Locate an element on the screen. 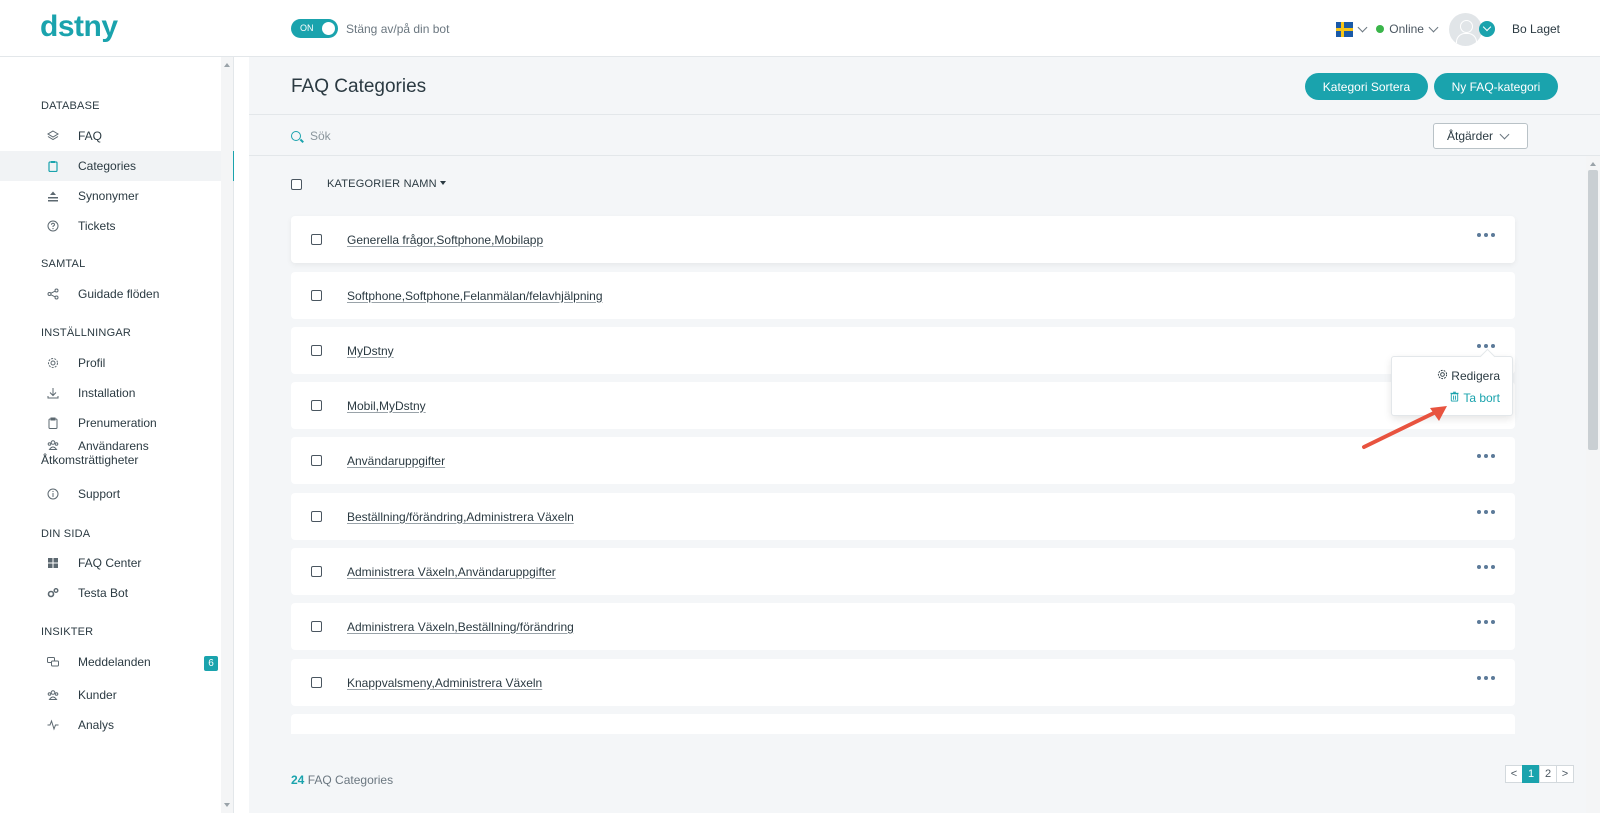  prev-page-button: < is located at coordinates (1514, 774).